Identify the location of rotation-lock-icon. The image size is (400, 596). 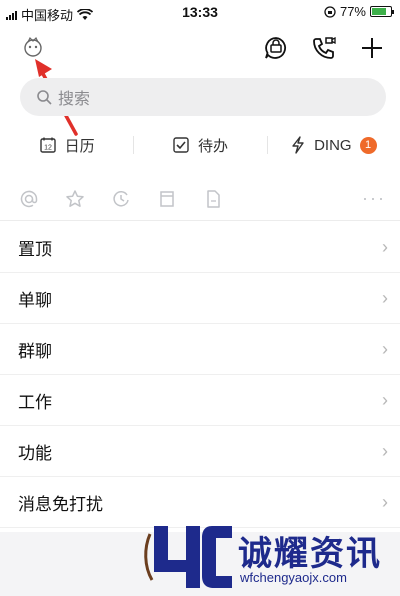
(330, 11).